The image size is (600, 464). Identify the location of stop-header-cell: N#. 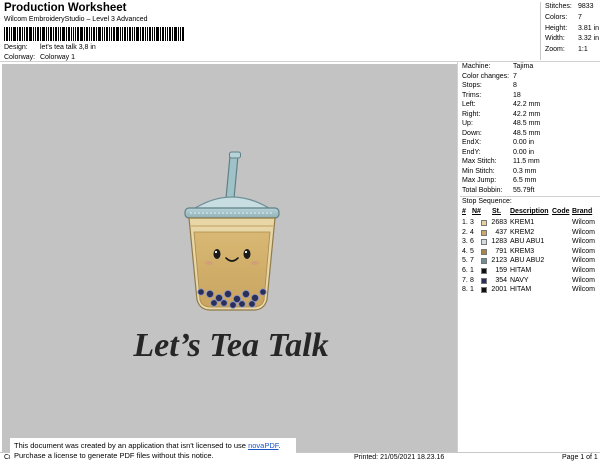
(476, 211).